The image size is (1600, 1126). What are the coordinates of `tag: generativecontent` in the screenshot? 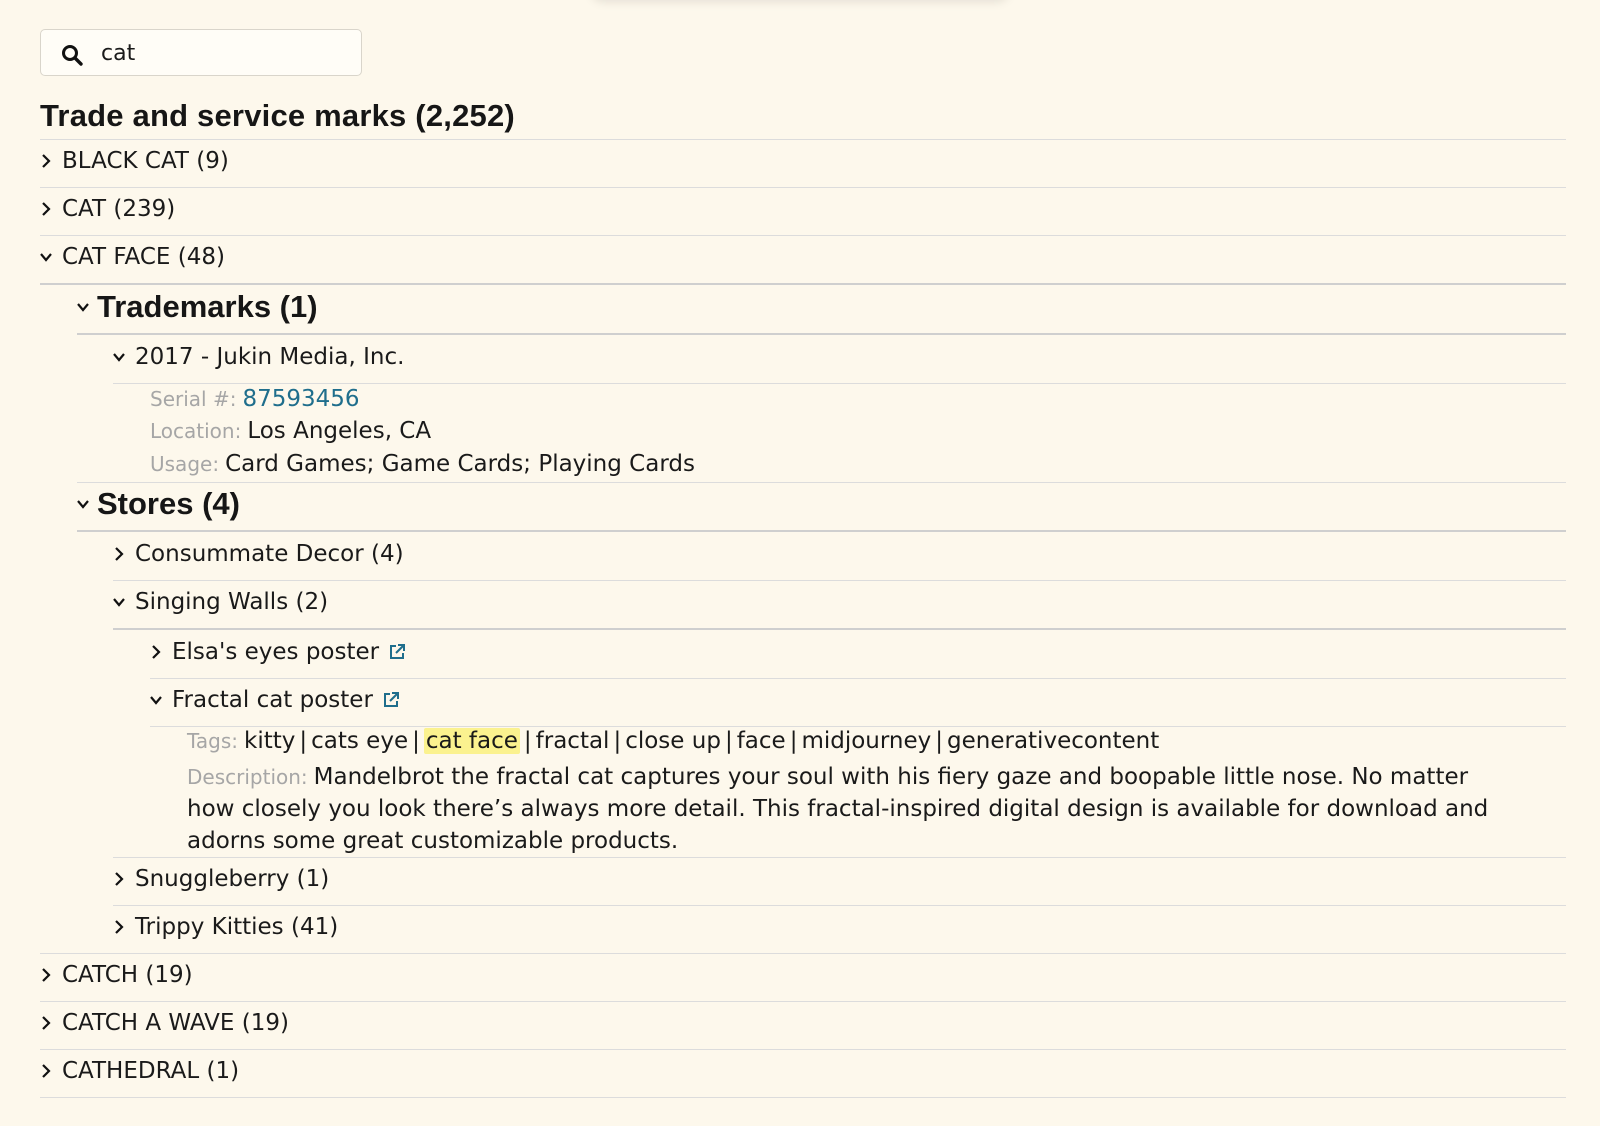 It's located at (1053, 741).